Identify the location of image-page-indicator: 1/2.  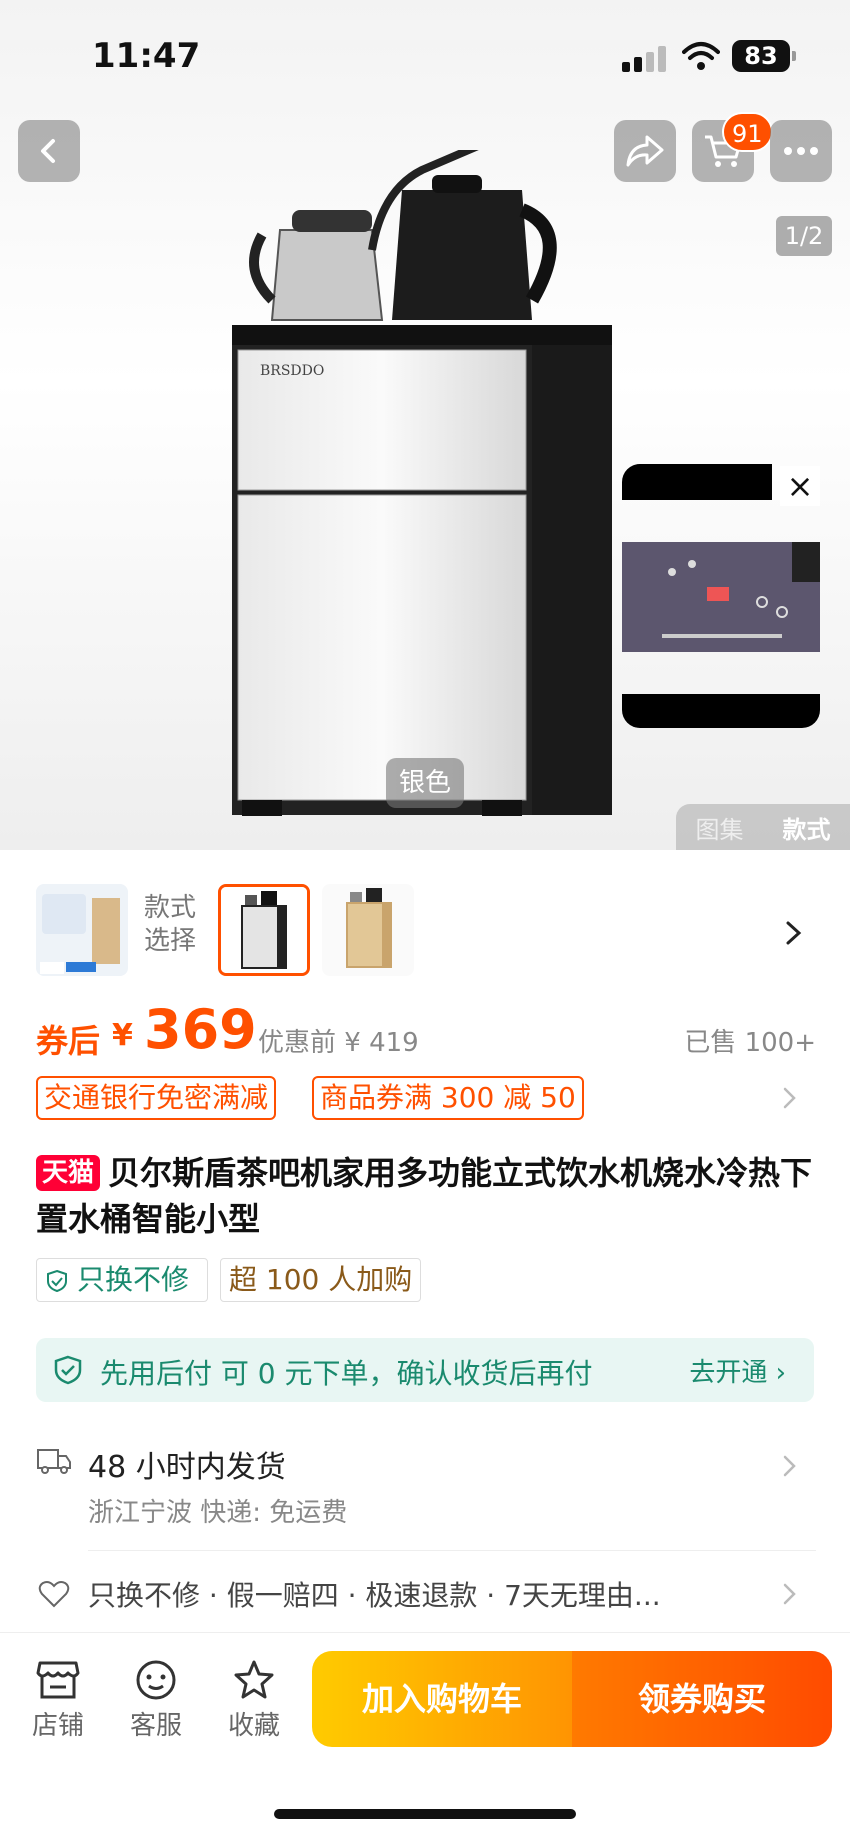
(804, 236).